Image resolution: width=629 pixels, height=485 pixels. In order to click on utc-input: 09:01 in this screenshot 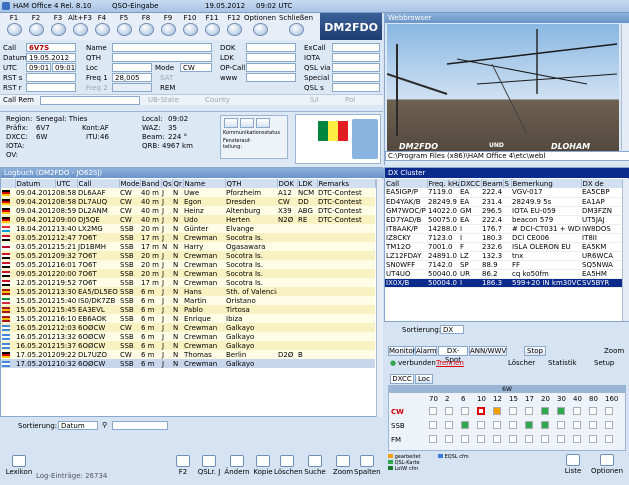, I will do `click(38, 67)`.